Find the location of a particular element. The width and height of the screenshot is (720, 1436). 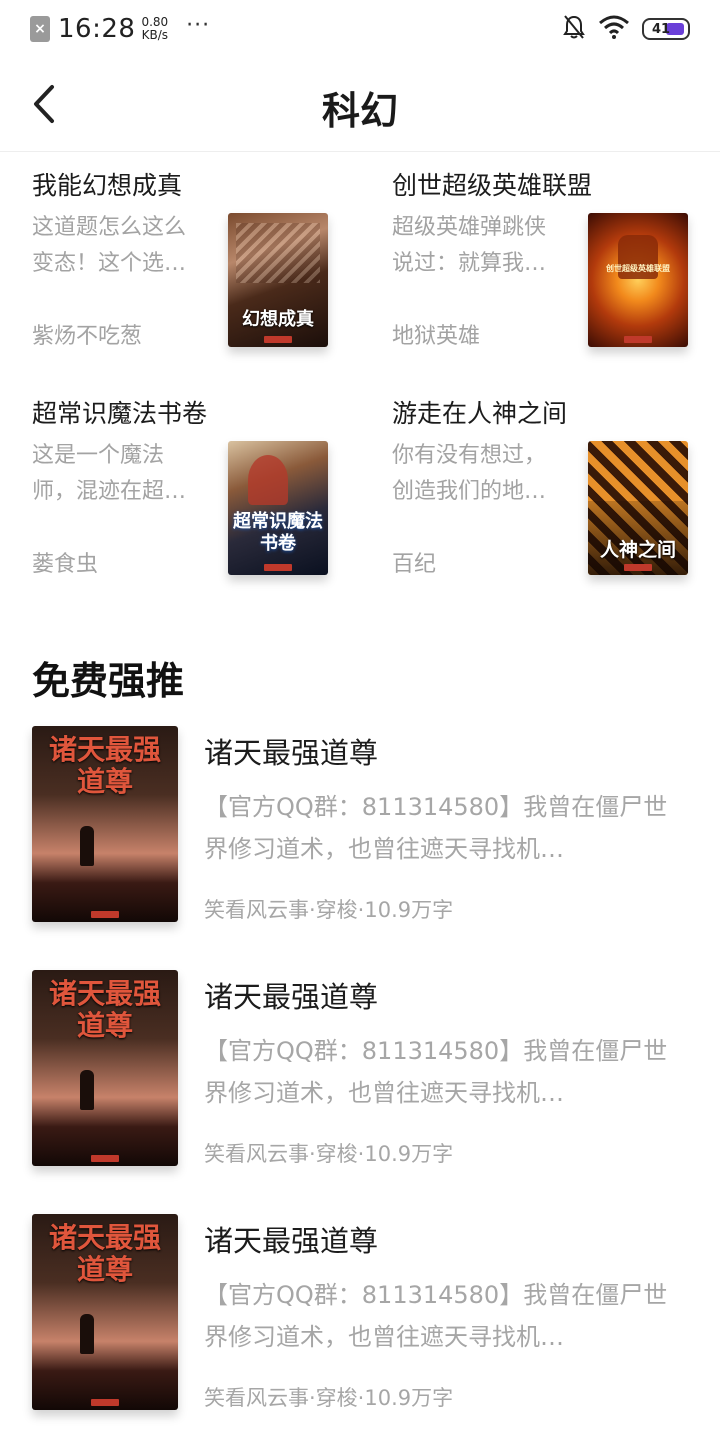

battery-icon: 41 is located at coordinates (666, 29).